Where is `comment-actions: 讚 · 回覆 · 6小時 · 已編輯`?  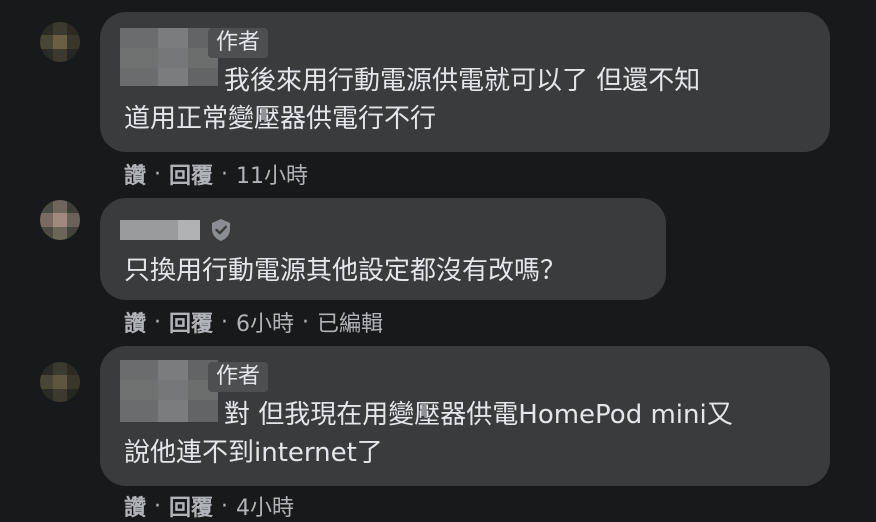 comment-actions: 讚 · 回覆 · 6小時 · 已編輯 is located at coordinates (253, 322).